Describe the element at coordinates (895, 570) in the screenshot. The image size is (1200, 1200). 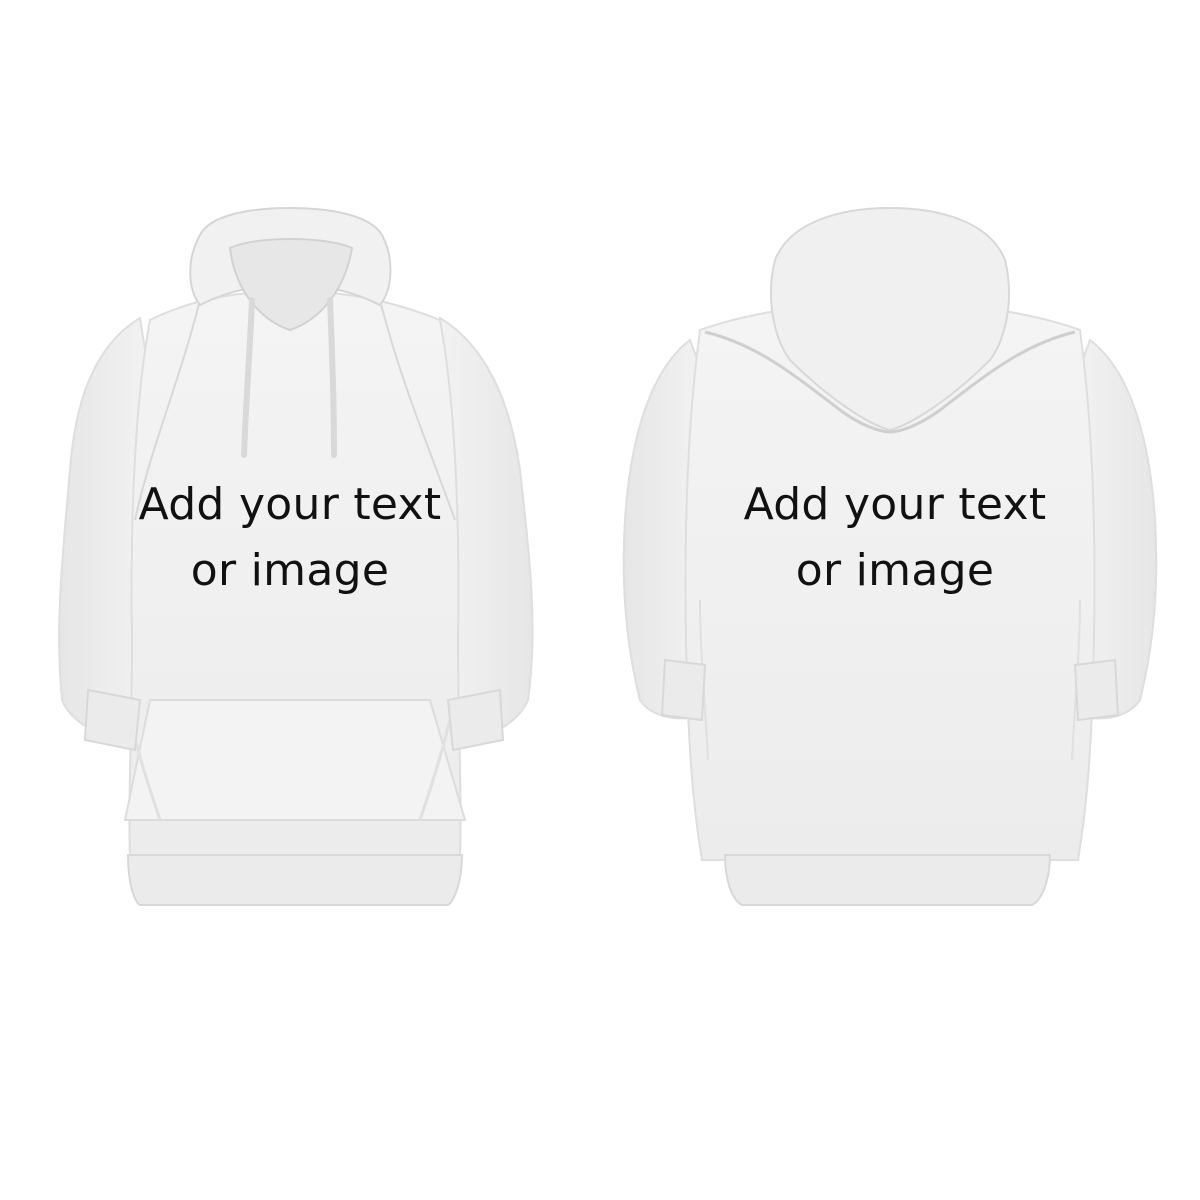
I see `back-placeholder-line2: or image` at that location.